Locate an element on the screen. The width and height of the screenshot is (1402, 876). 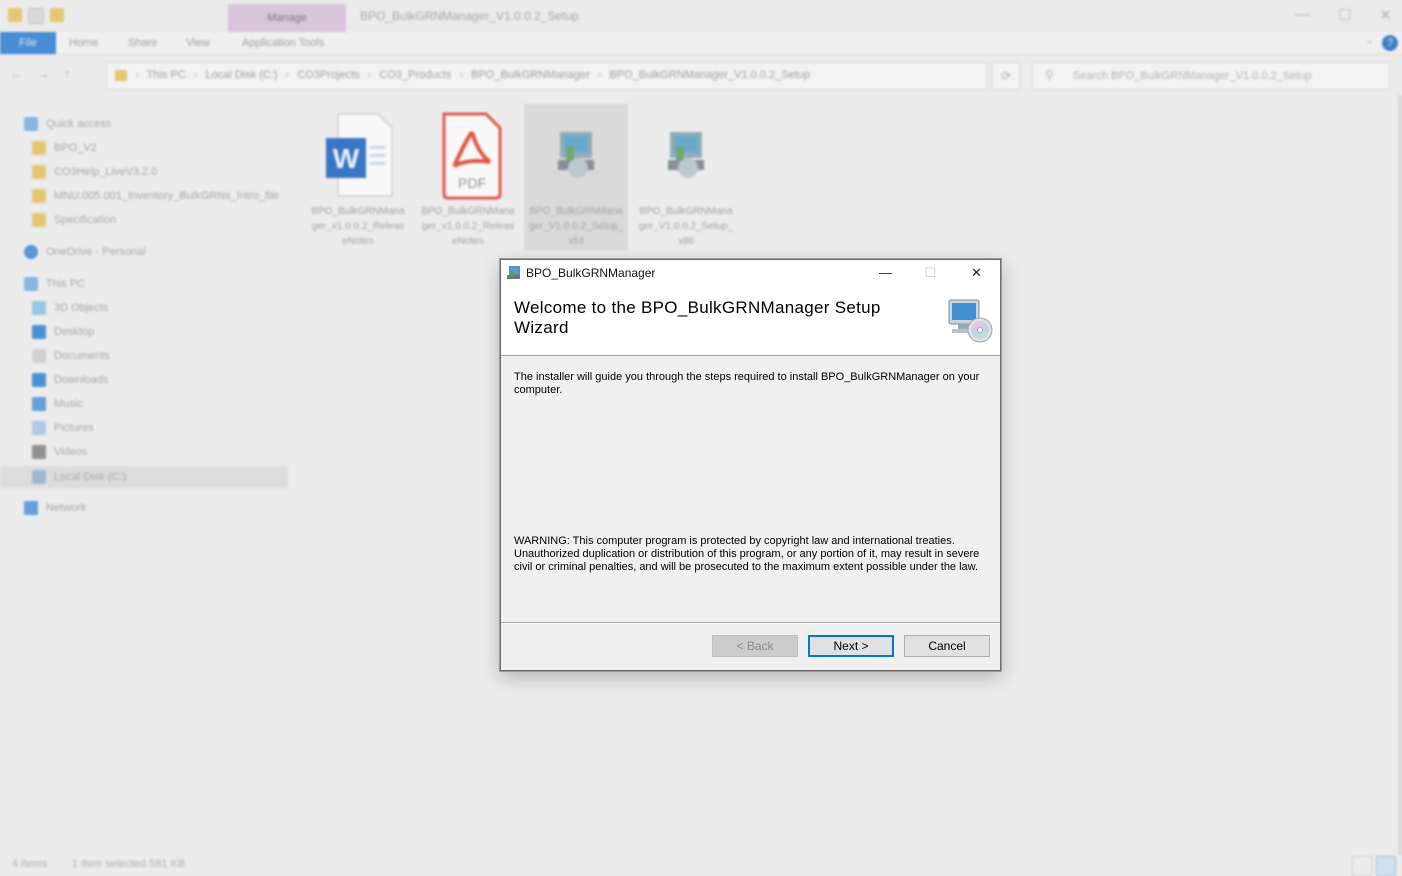
sidebar-item-this-pc: This PC is located at coordinates (54, 284).